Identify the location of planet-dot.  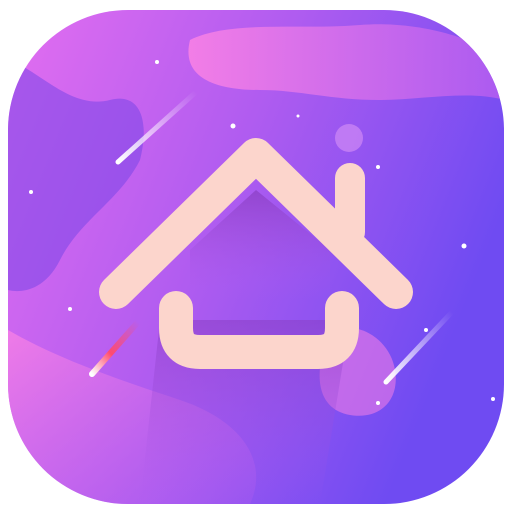
(349, 138).